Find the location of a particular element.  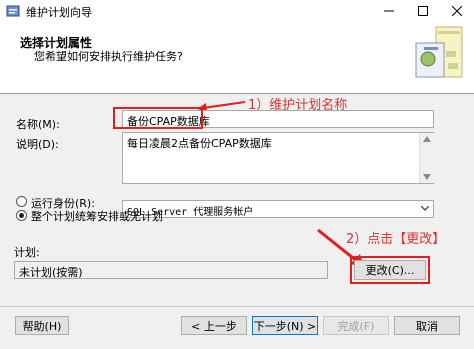

cancel-button: 取消 is located at coordinates (427, 325).